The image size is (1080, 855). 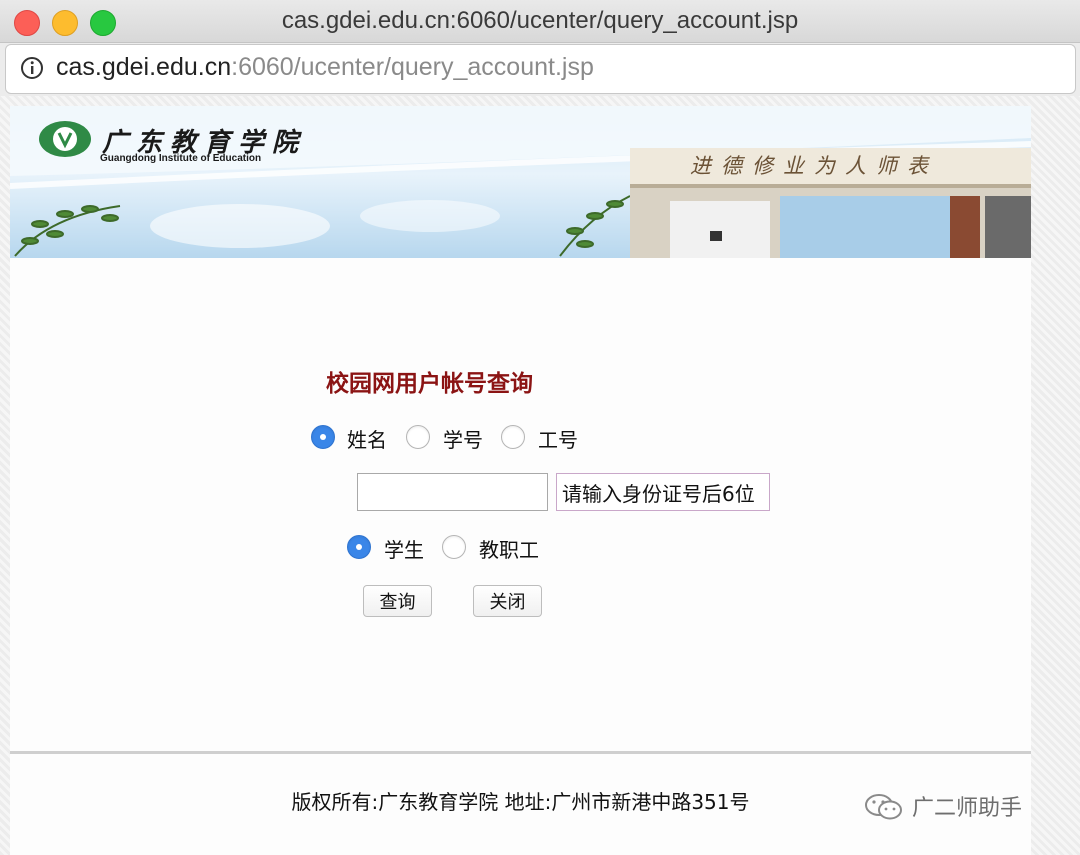 I want to click on form-title: 校园网用户帐号查询, so click(x=429, y=384).